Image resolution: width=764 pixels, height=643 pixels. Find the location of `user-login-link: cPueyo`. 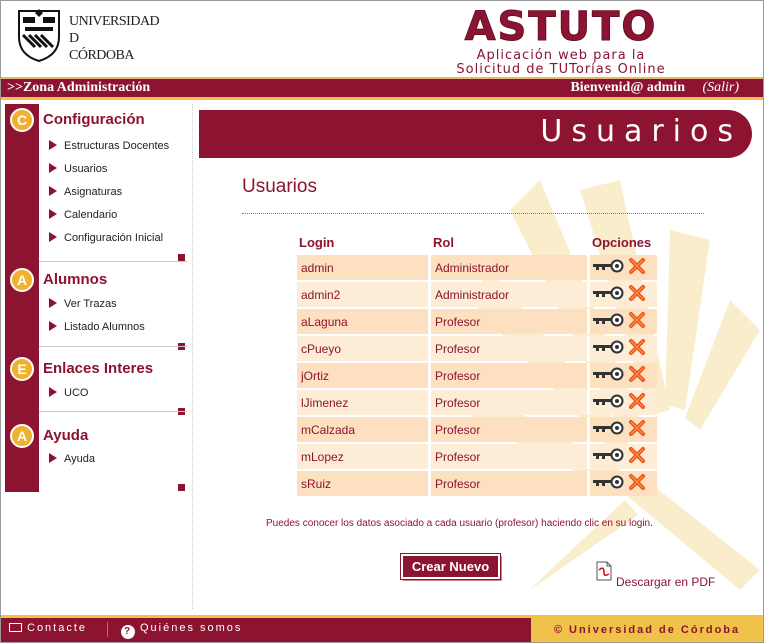

user-login-link: cPueyo is located at coordinates (364, 348).